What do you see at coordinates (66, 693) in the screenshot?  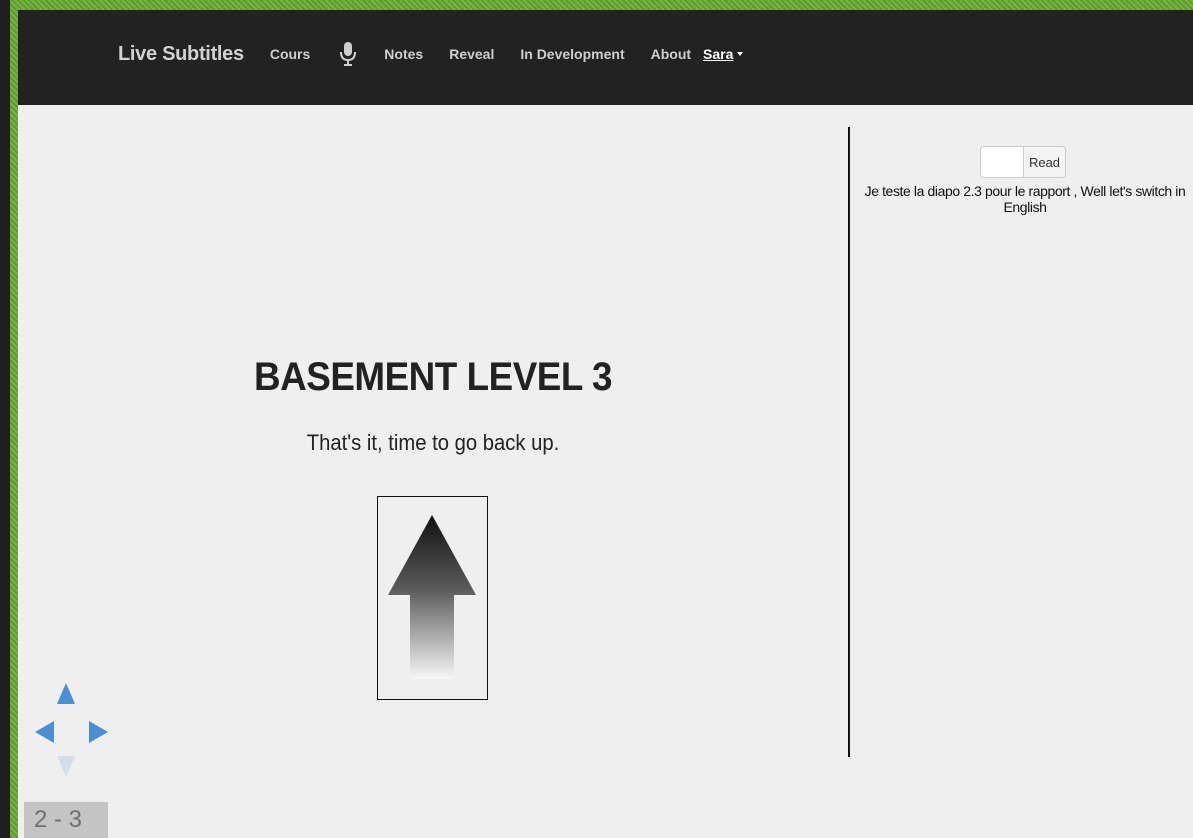 I see `arrow-up-icon` at bounding box center [66, 693].